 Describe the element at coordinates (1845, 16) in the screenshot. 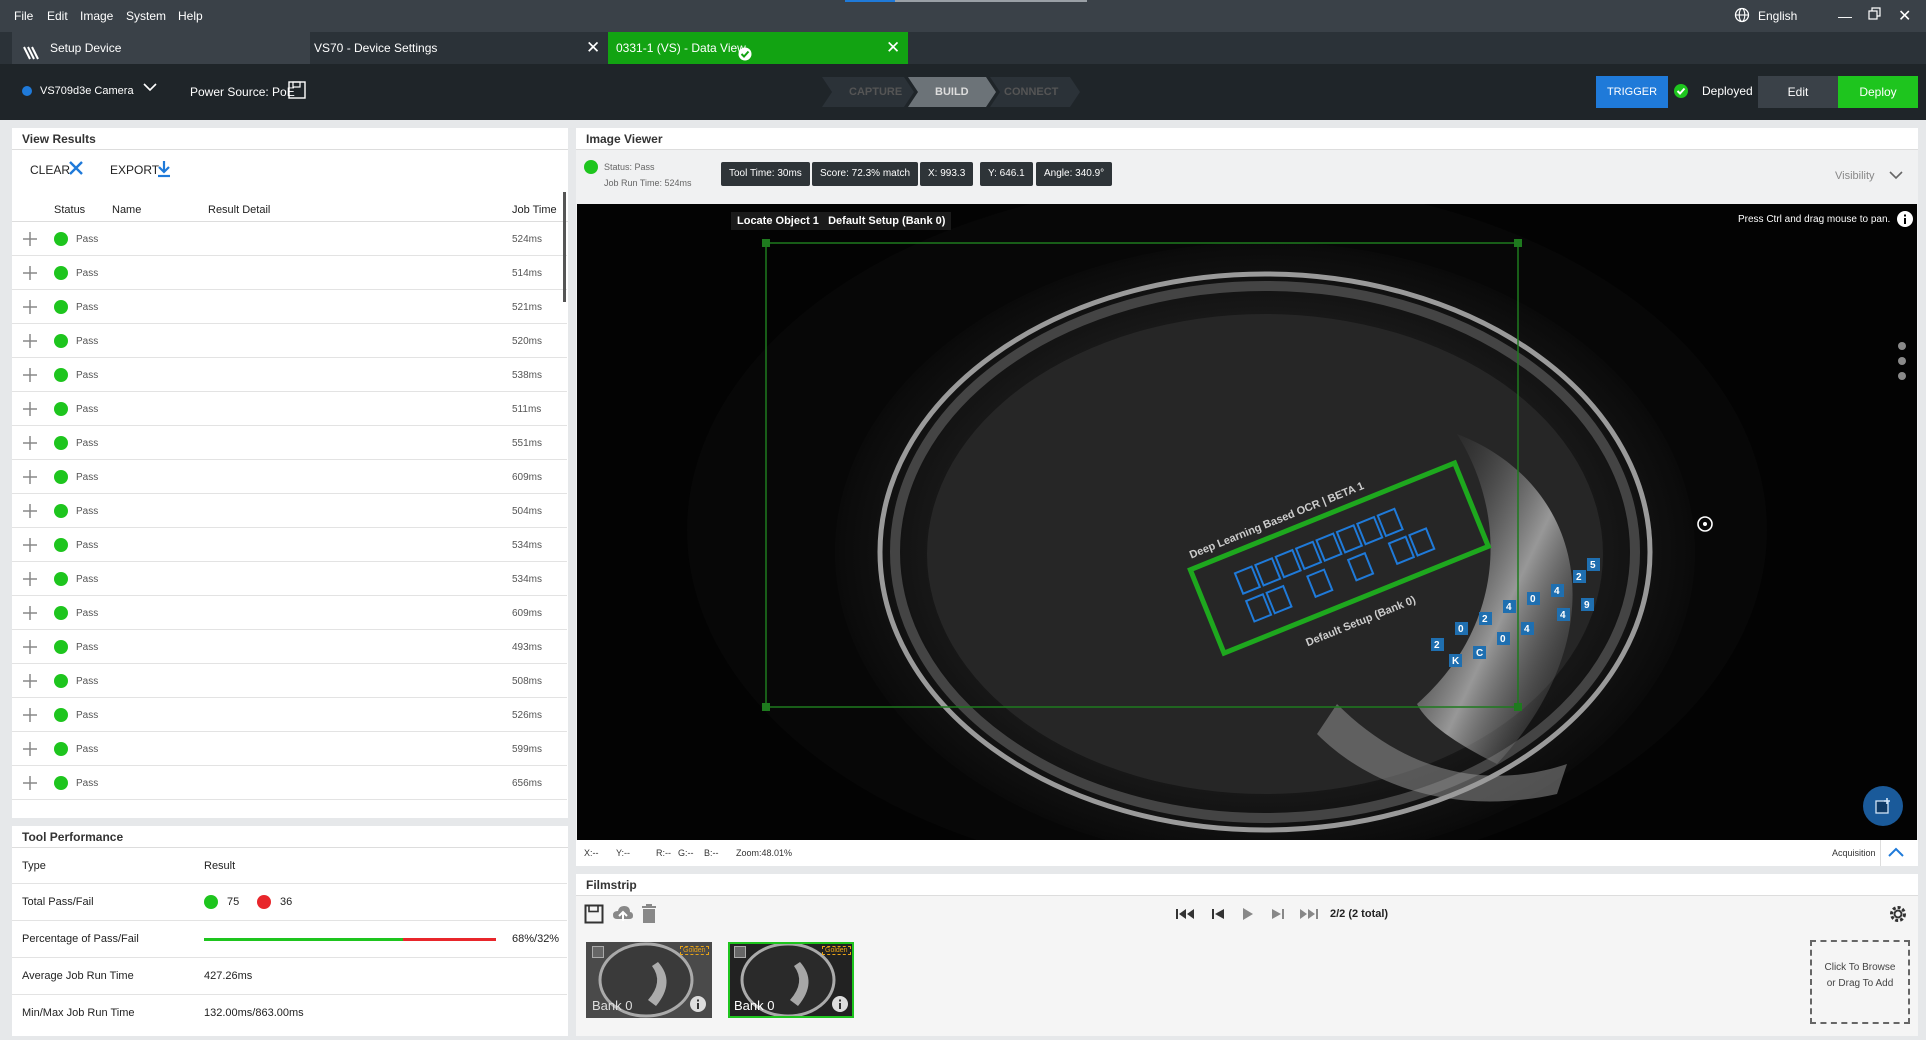

I see `minimize-icon: —` at that location.